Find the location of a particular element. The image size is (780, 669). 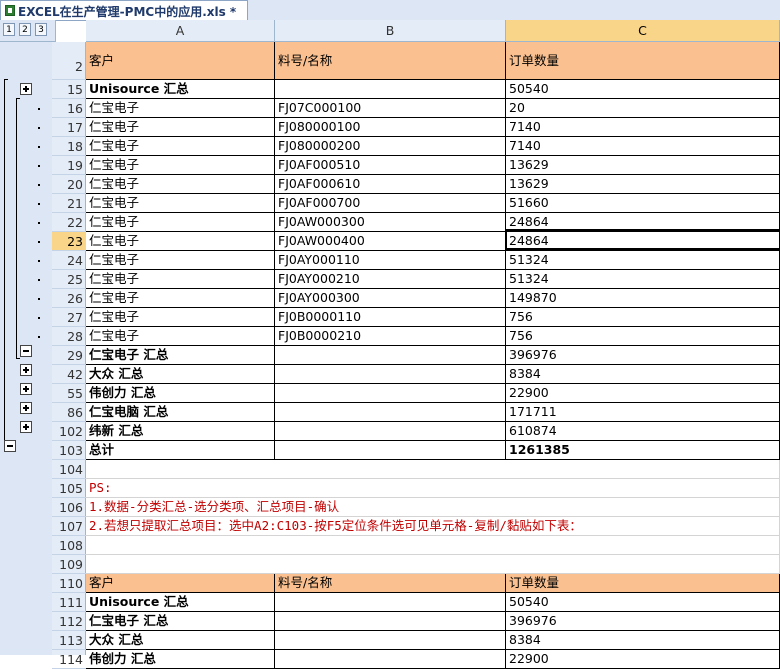

cell-a113: 大众 汇总 is located at coordinates (180, 640).